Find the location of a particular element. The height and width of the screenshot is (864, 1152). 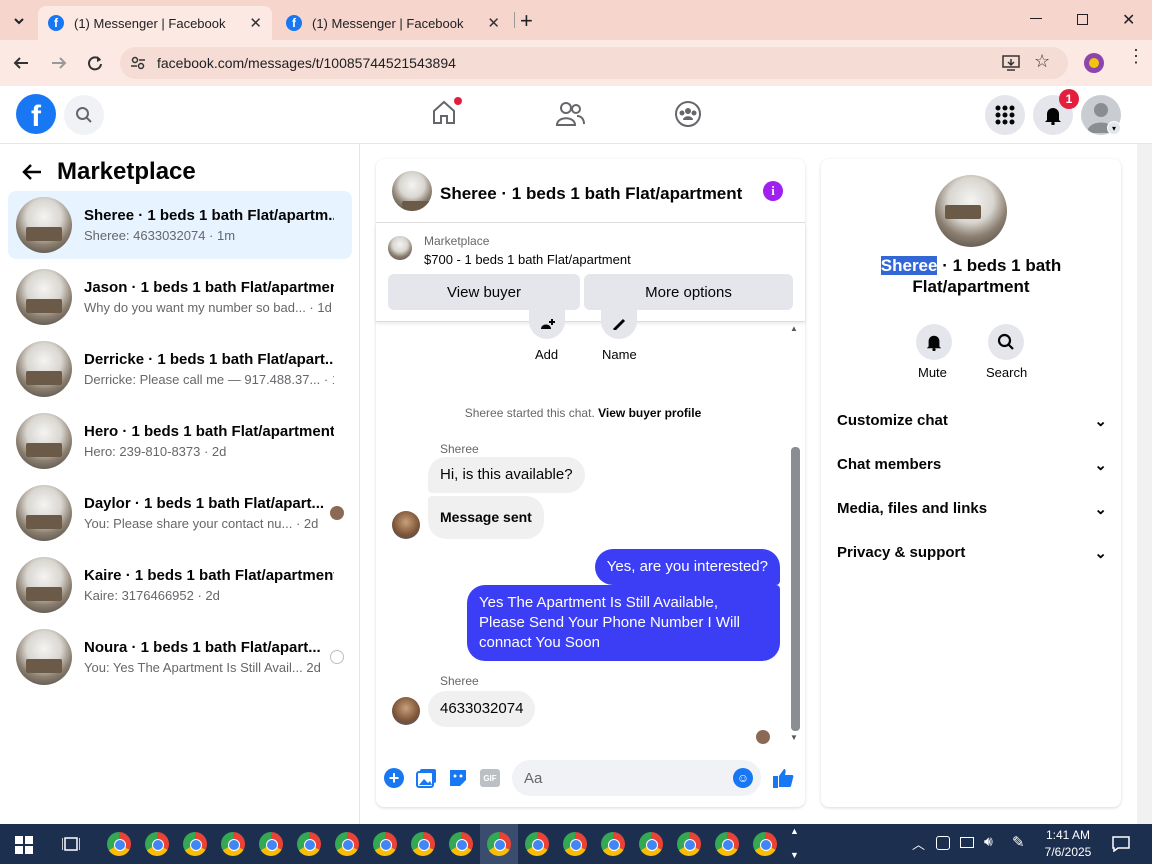

menu-button is located at coordinates (1005, 115).